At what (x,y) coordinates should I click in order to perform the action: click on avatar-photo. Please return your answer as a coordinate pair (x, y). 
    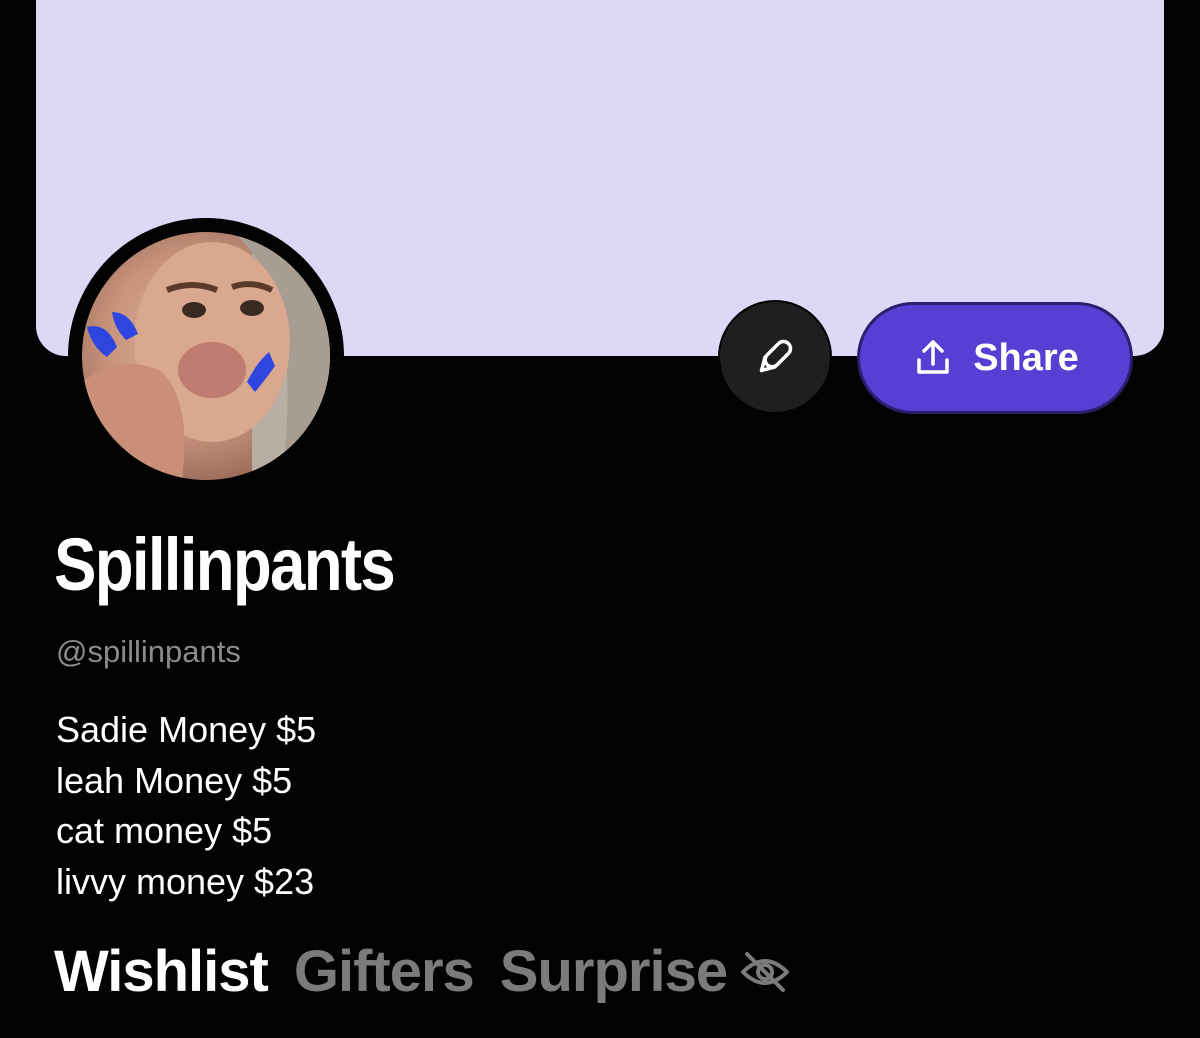
    Looking at the image, I should click on (206, 356).